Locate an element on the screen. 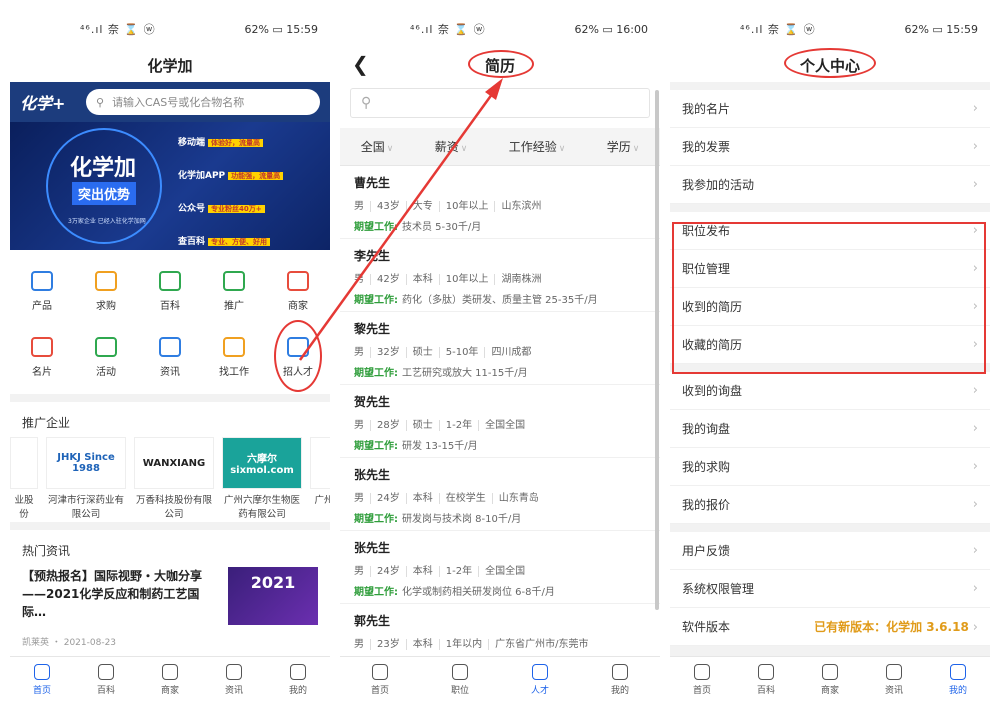  expected-job: 期望工作: 技术员 5-30千/月 is located at coordinates (500, 225).